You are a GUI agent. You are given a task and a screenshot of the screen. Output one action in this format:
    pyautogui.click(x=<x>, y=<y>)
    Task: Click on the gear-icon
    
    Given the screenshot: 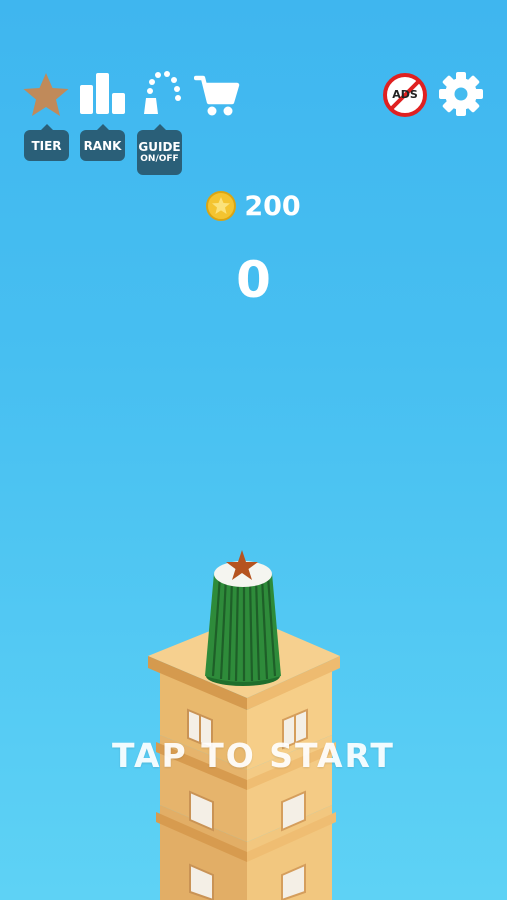 What is the action you would take?
    pyautogui.click(x=461, y=94)
    